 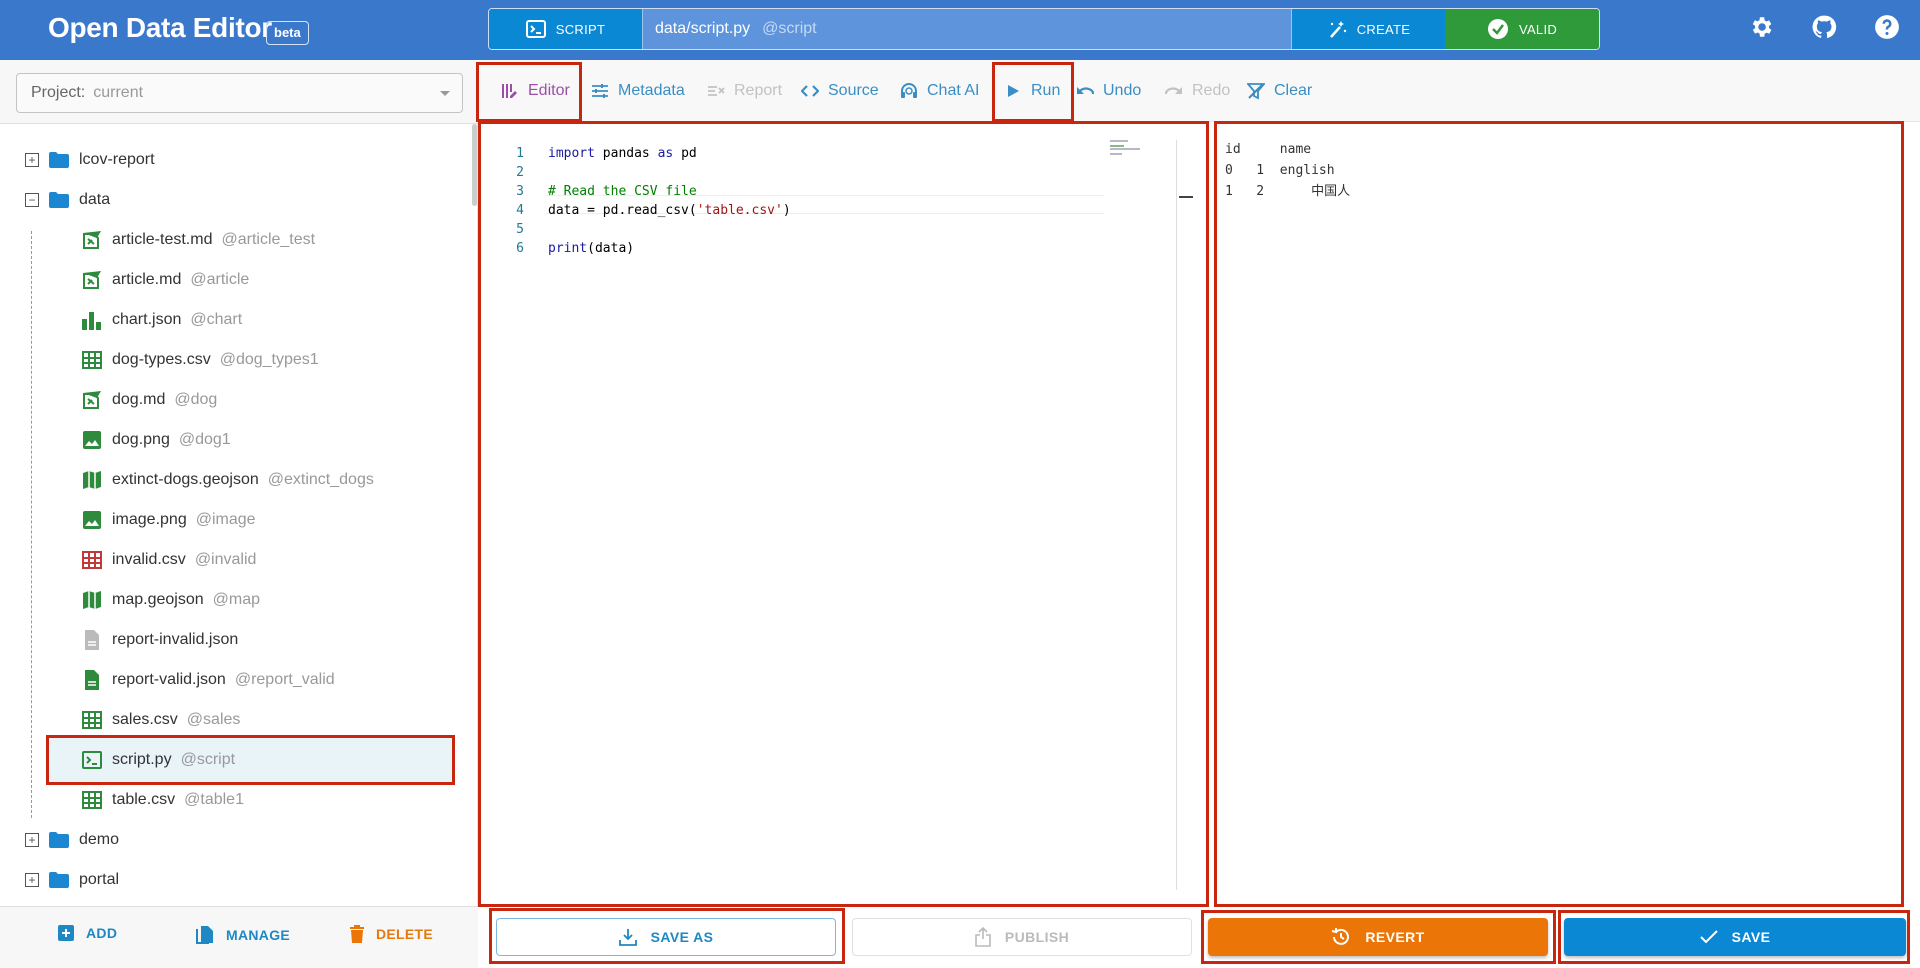 I want to click on tree-item-alias: @extinct_dogs, so click(x=320, y=479).